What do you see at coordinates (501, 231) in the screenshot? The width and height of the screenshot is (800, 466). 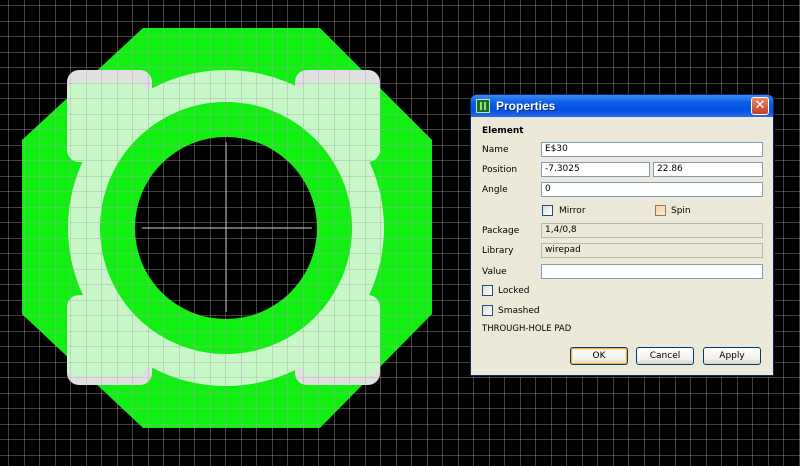 I see `package-label: Package` at bounding box center [501, 231].